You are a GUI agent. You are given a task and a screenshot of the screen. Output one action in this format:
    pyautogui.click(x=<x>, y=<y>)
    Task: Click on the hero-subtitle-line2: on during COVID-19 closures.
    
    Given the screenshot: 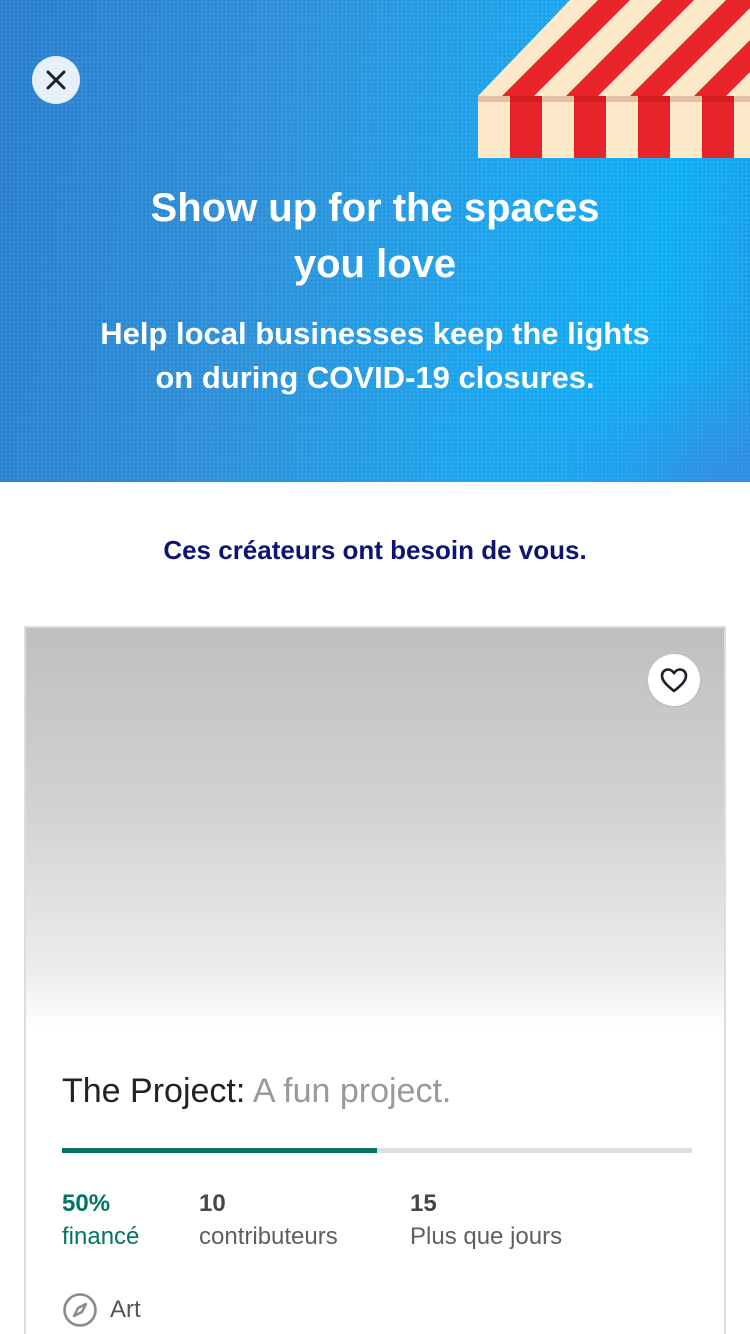 What is the action you would take?
    pyautogui.click(x=375, y=377)
    